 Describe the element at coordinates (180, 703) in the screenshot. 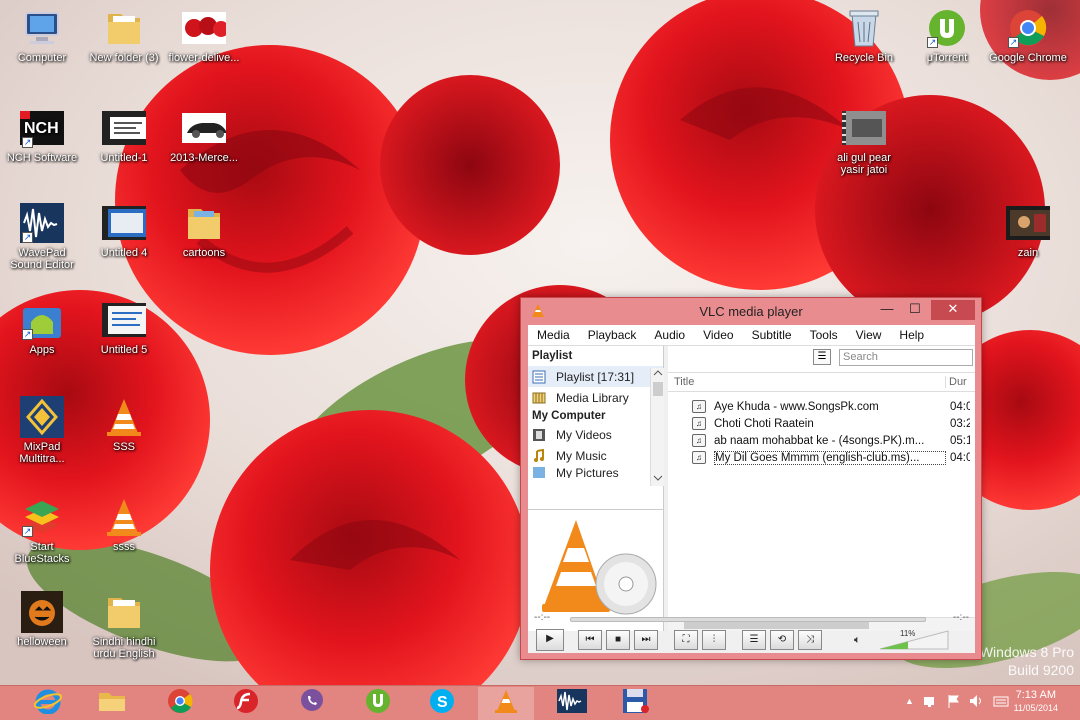

I see `taskbar-chrome-button` at that location.